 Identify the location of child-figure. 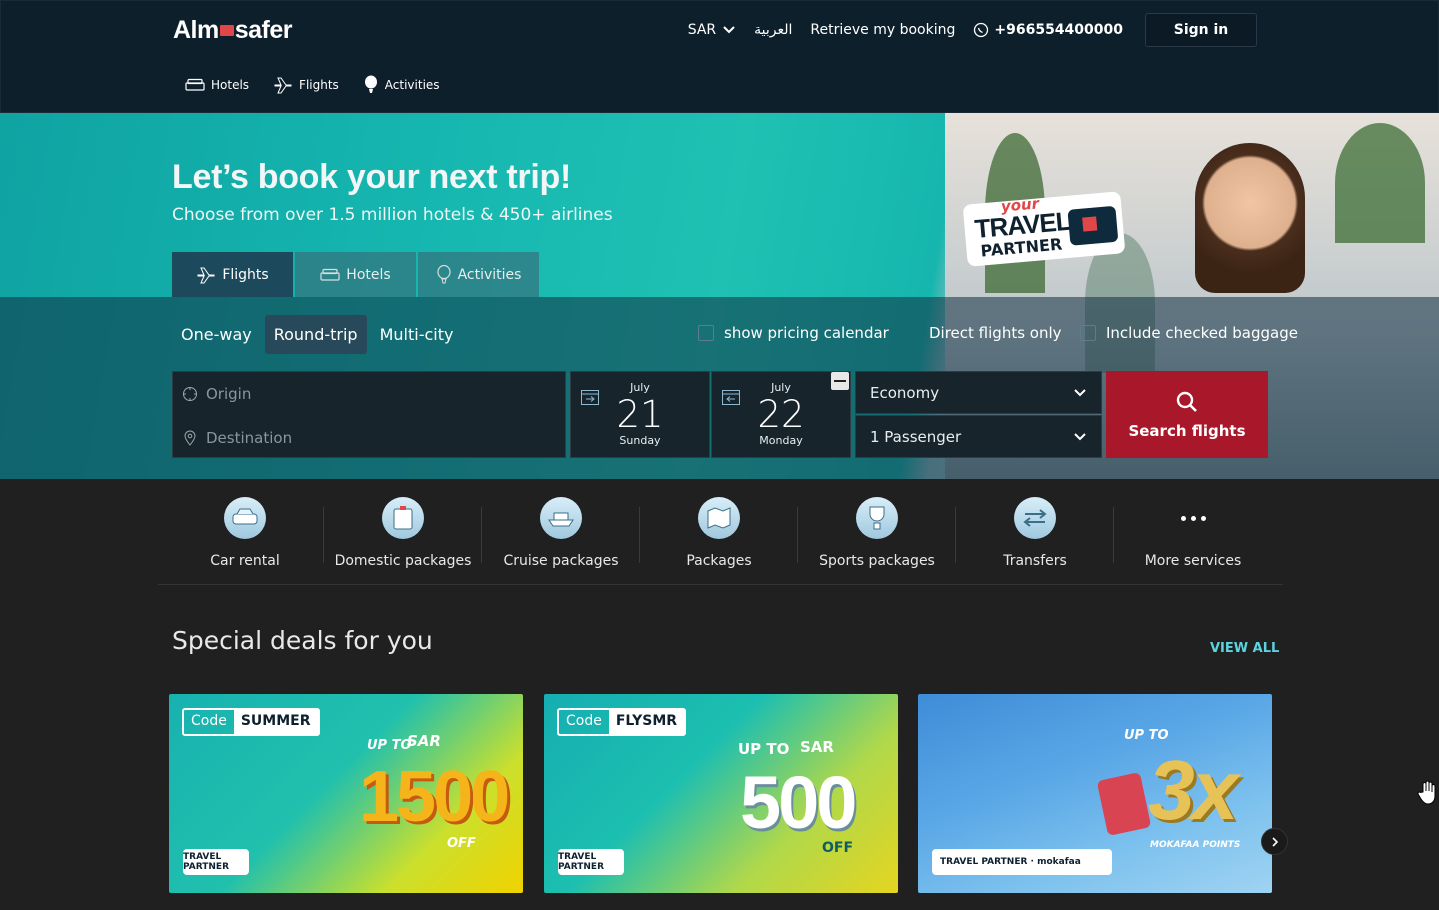
(1250, 218).